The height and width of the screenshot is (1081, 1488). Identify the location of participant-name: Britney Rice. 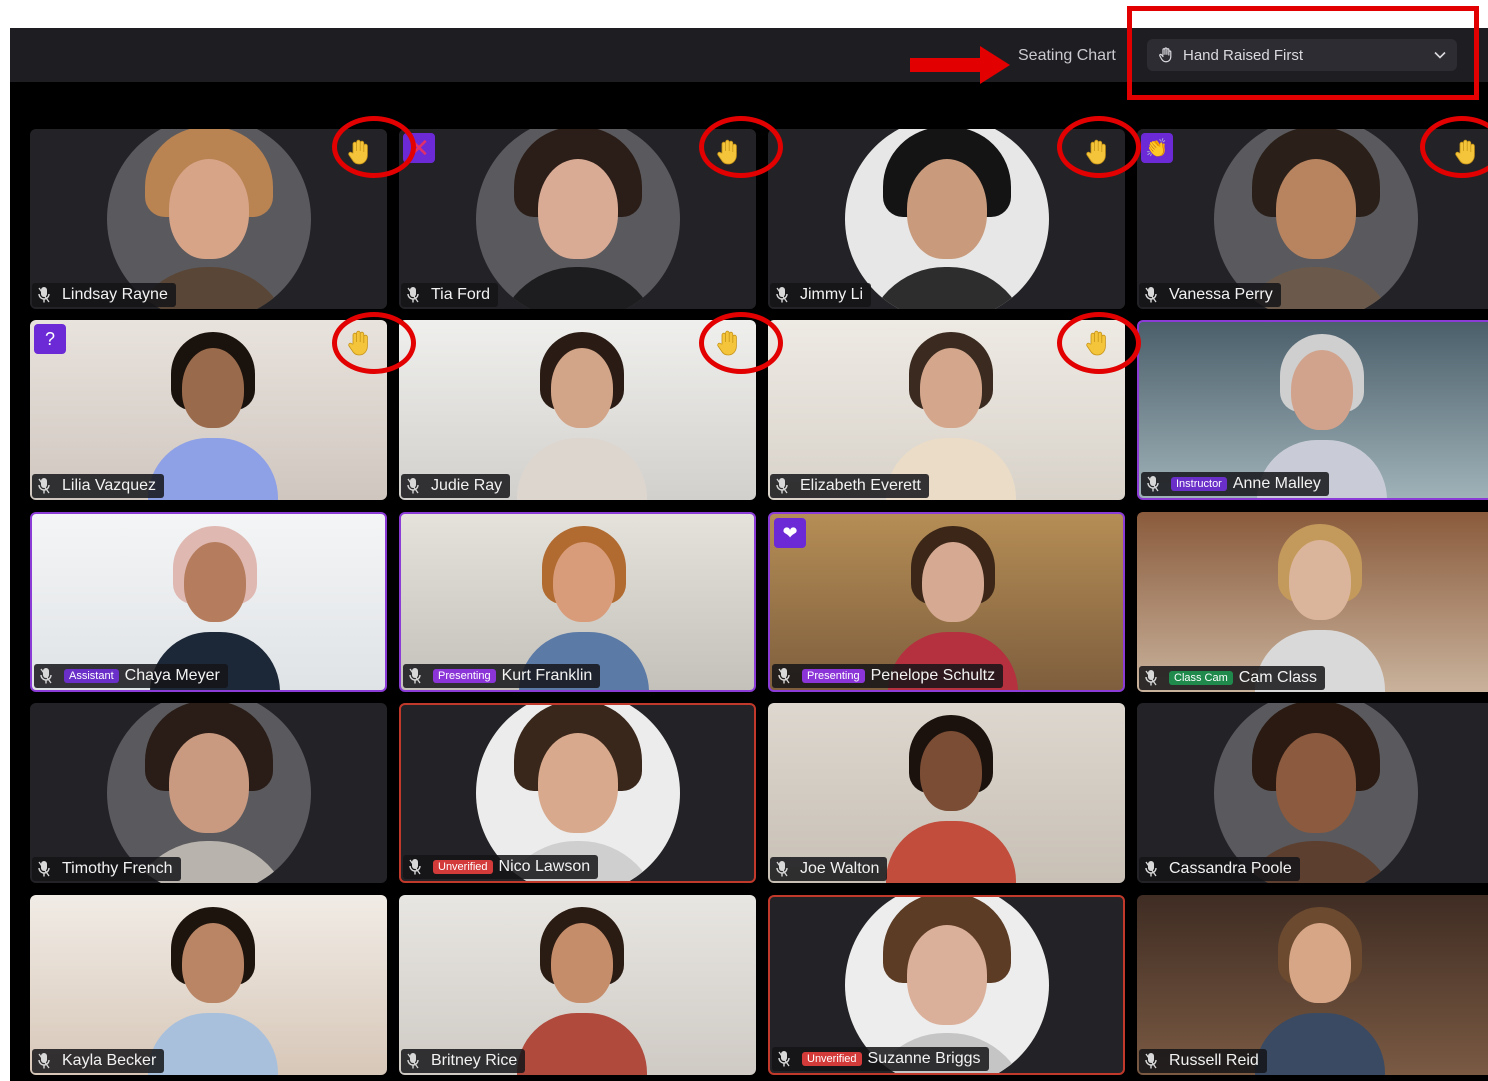
(474, 1060).